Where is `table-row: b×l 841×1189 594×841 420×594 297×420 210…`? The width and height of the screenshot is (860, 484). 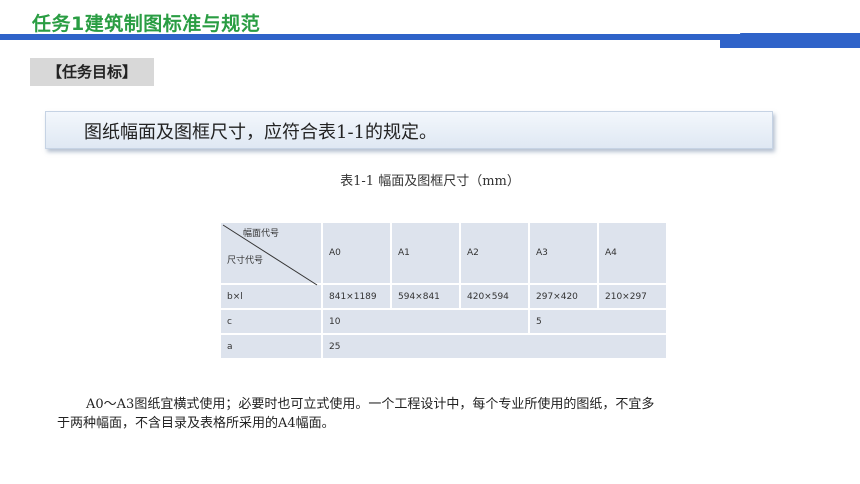 table-row: b×l 841×1189 594×841 420×594 297×420 210… is located at coordinates (443, 296).